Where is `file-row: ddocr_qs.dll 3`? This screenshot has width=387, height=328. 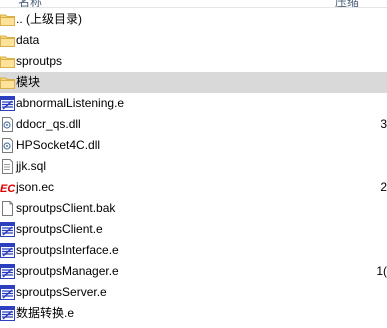 file-row: ddocr_qs.dll 3 is located at coordinates (193, 124).